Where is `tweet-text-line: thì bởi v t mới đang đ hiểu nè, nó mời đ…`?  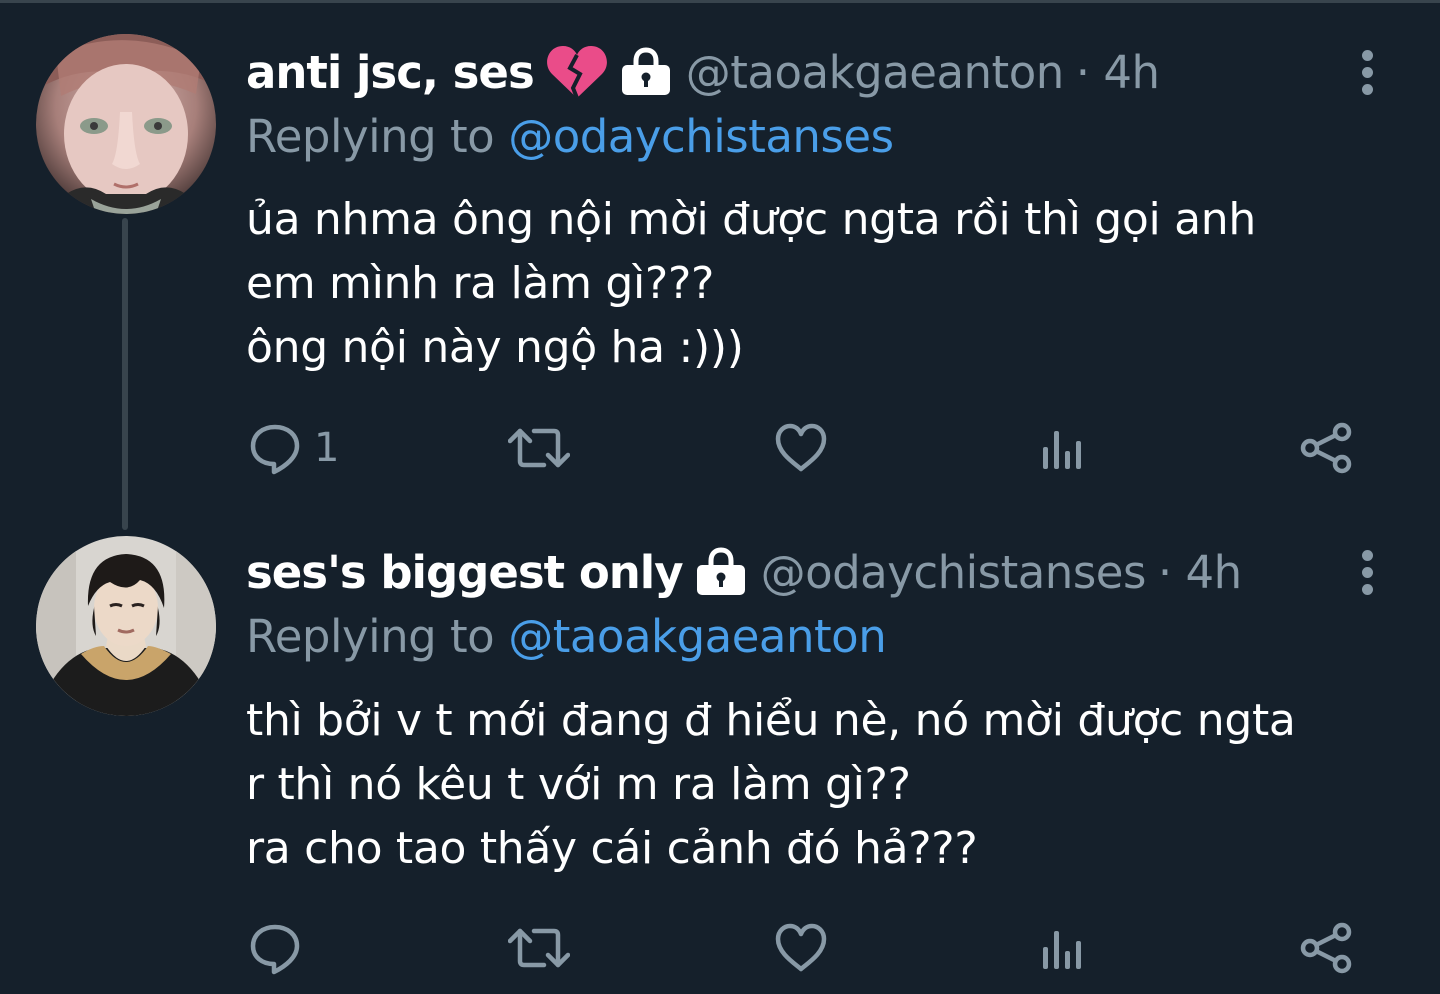 tweet-text-line: thì bởi v t mới đang đ hiểu nè, nó mời đ… is located at coordinates (771, 720).